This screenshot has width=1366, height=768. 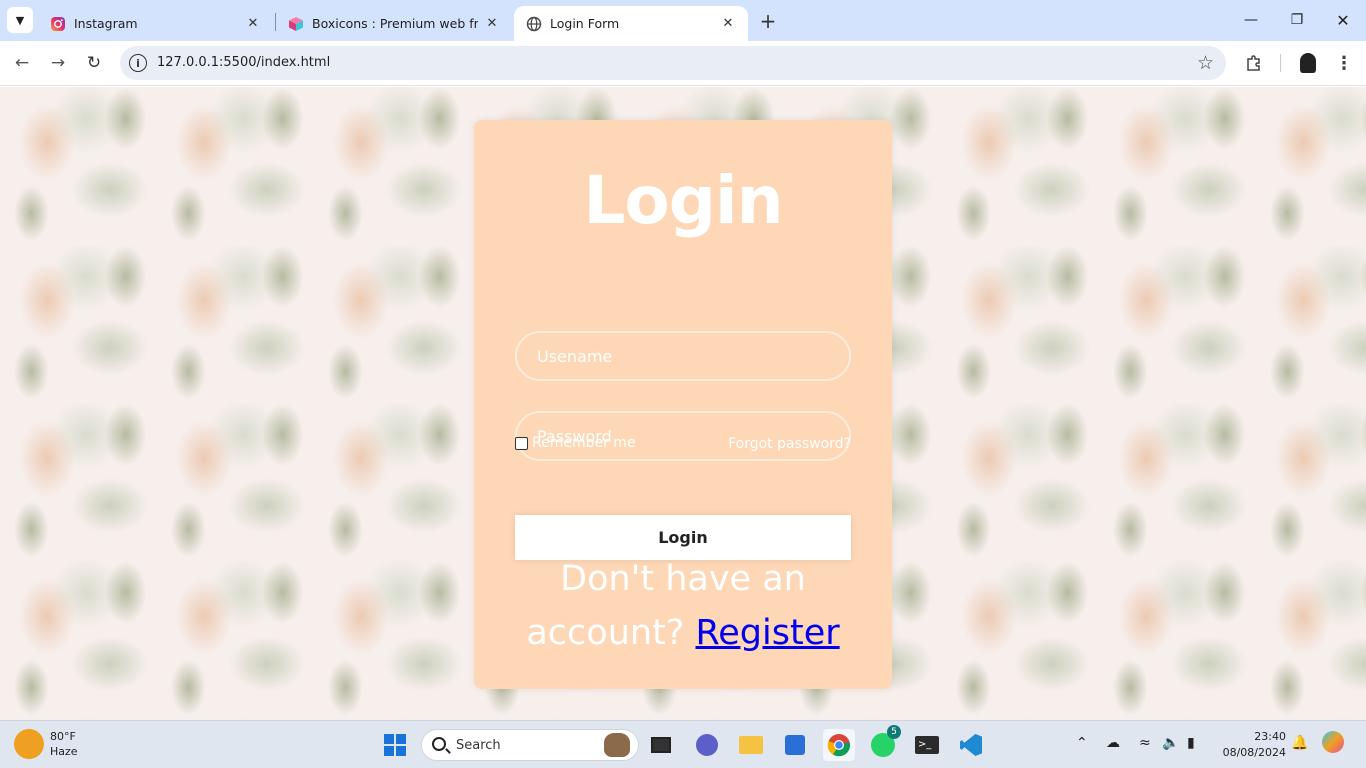 I want to click on onedrive-icon: ☁, so click(x=1113, y=743).